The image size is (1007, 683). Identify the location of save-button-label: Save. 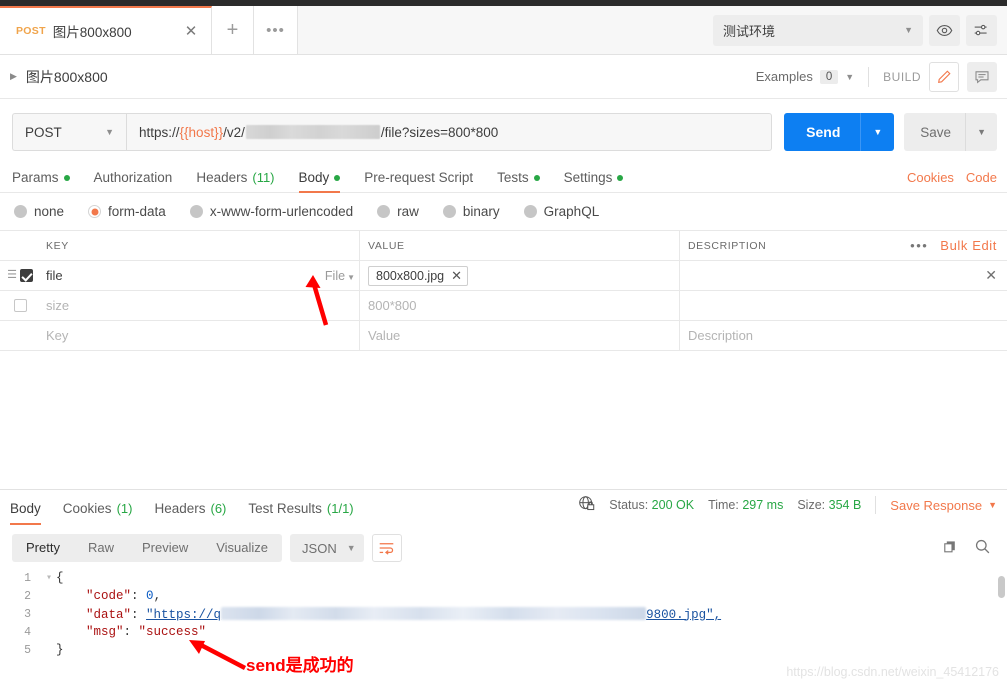
(936, 132).